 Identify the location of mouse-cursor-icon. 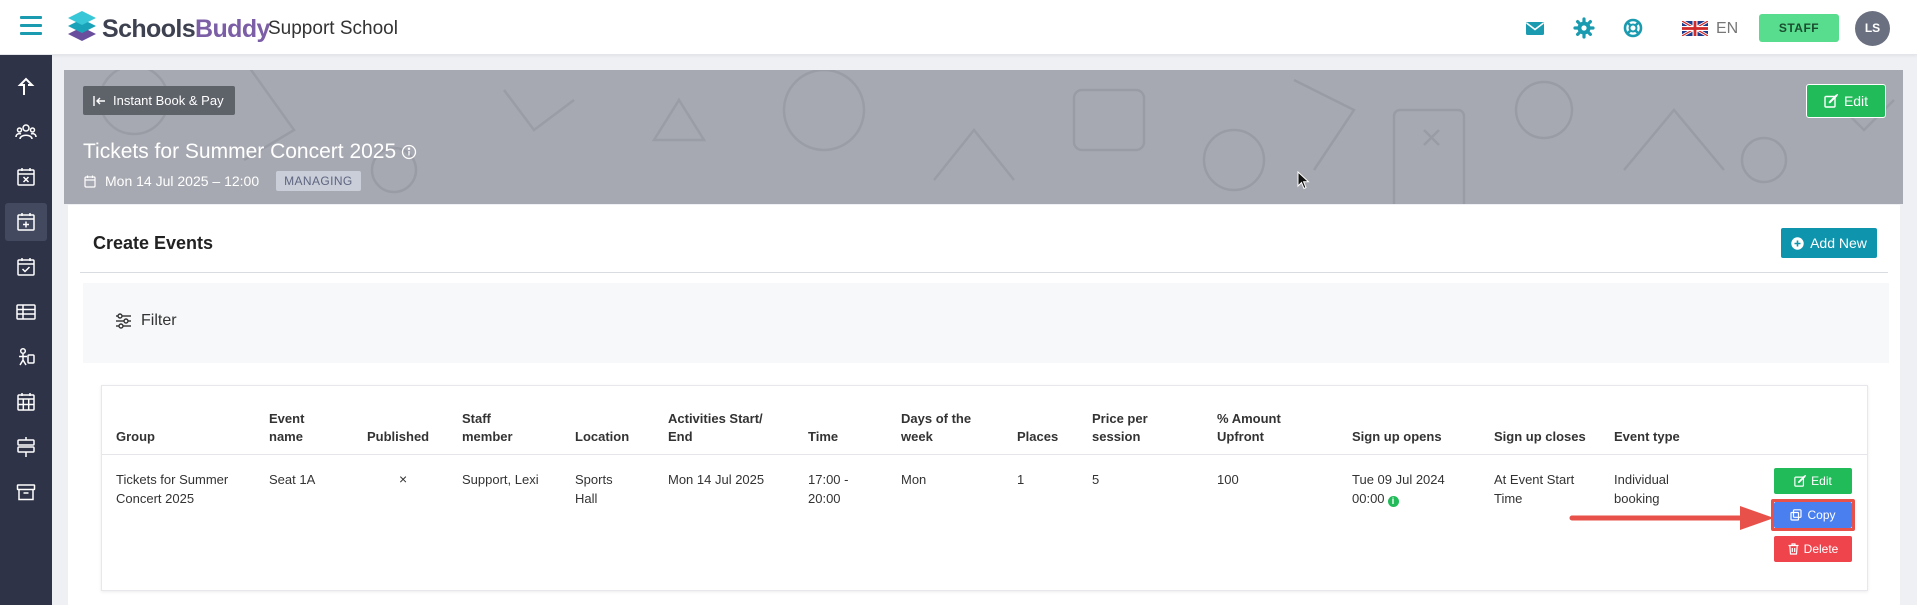
(1303, 180).